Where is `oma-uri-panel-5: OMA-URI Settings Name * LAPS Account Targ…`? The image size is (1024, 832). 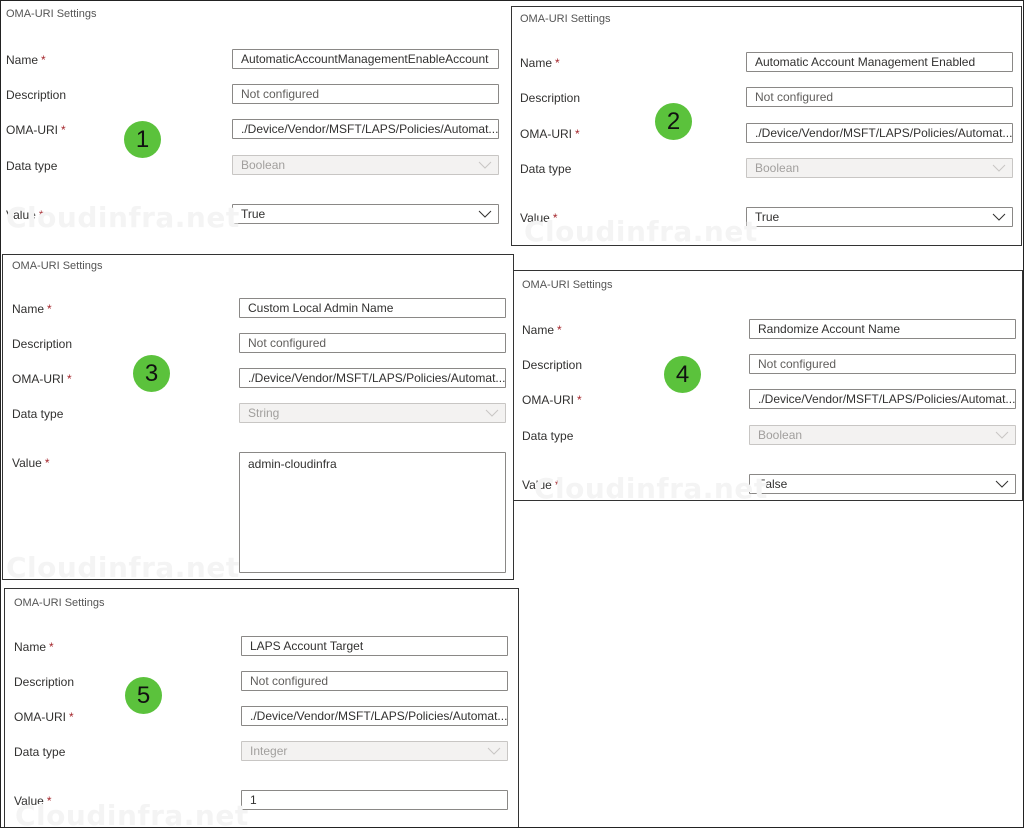 oma-uri-panel-5: OMA-URI Settings Name * LAPS Account Targ… is located at coordinates (261, 710).